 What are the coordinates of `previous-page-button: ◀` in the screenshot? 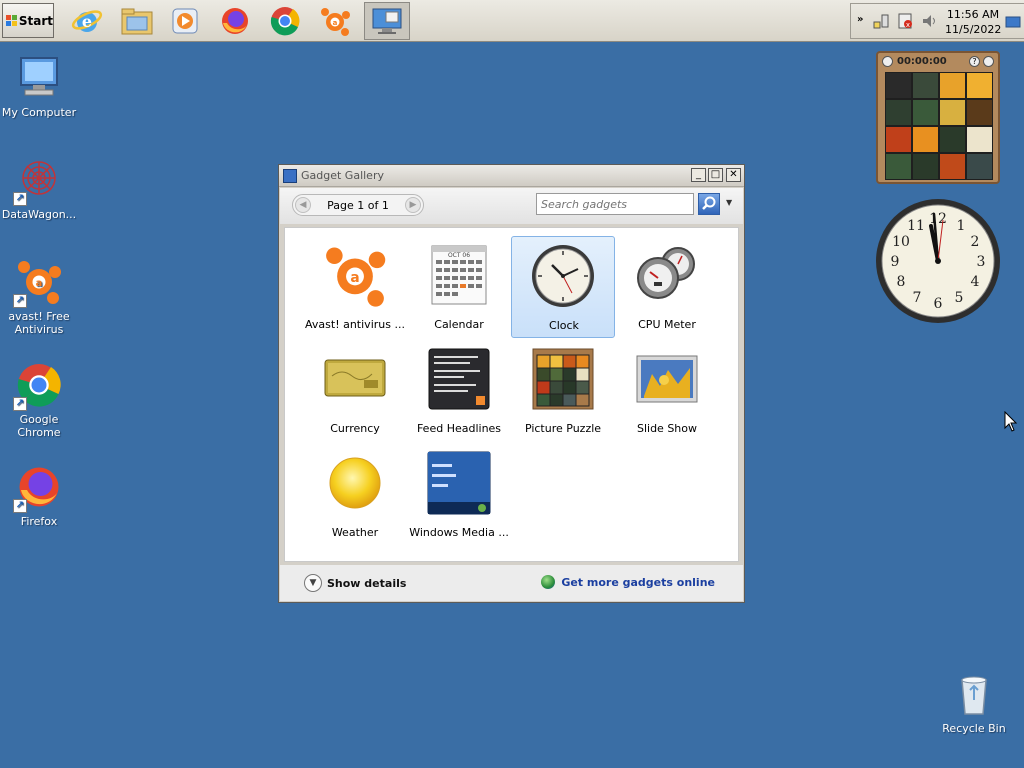 It's located at (303, 205).